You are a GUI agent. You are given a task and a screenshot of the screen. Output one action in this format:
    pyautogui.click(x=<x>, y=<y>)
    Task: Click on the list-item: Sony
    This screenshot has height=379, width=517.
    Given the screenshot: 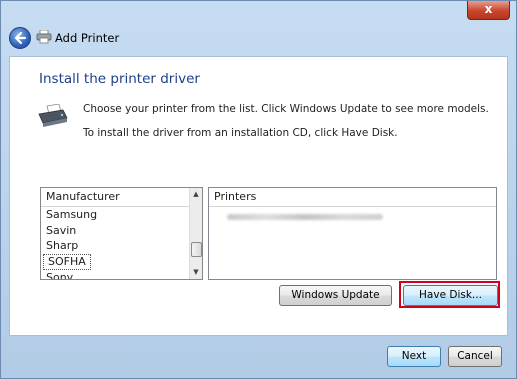 What is the action you would take?
    pyautogui.click(x=121, y=275)
    